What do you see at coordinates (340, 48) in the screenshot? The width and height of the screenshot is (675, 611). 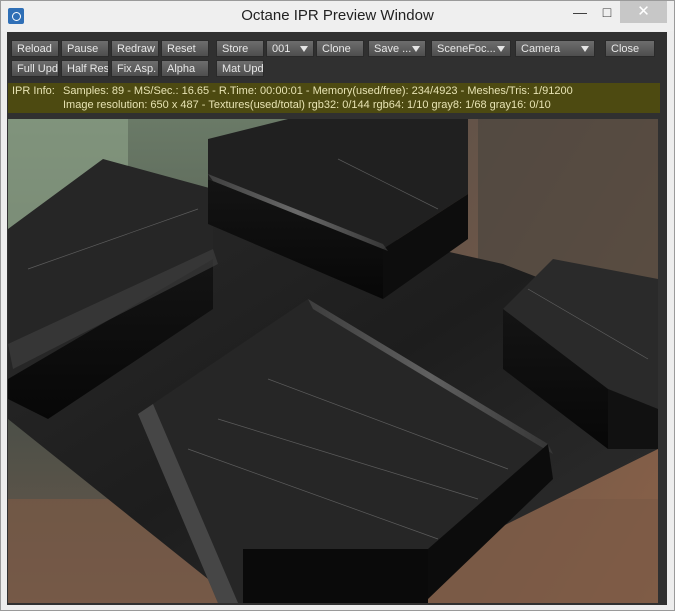 I see `clone-button: Clone` at bounding box center [340, 48].